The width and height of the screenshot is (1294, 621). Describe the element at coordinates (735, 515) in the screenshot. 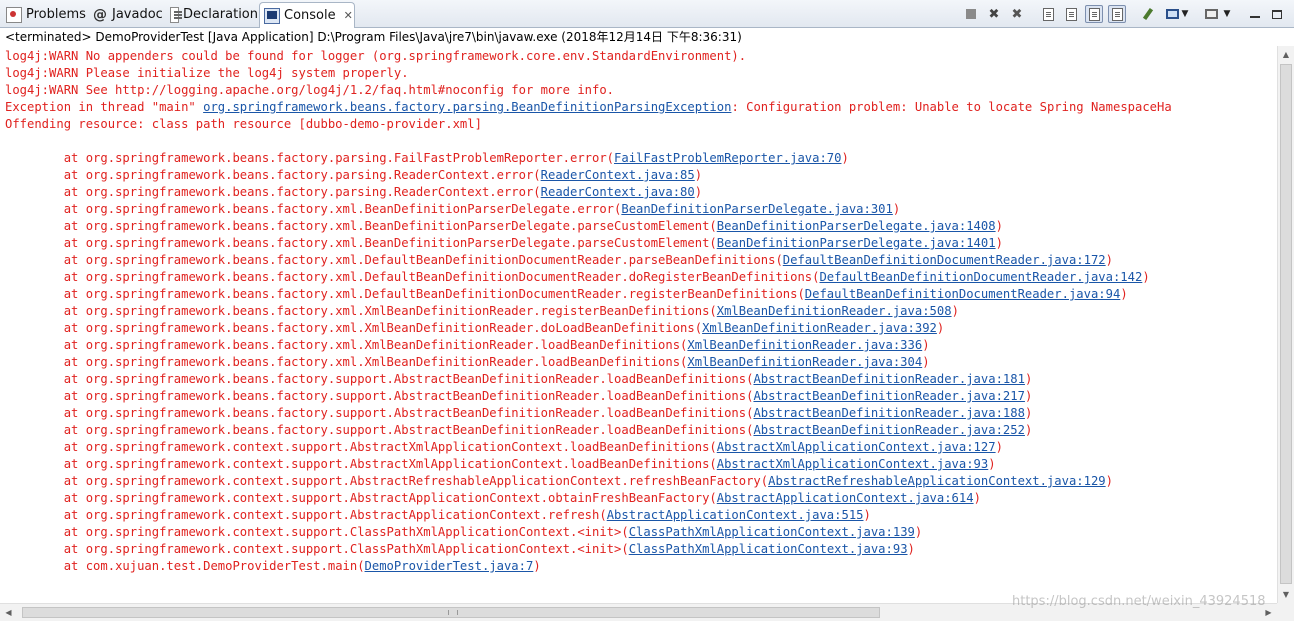

I see `stack-trace-link: AbstractApplicationContext.java:515` at that location.